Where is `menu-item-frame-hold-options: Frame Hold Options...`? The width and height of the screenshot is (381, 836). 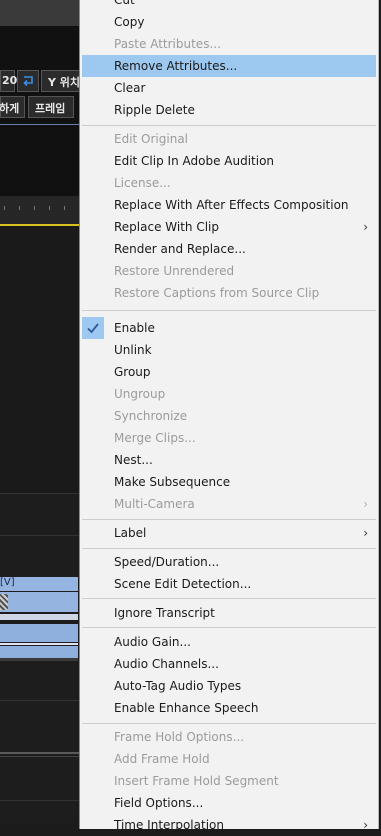
menu-item-frame-hold-options: Frame Hold Options... is located at coordinates (229, 737).